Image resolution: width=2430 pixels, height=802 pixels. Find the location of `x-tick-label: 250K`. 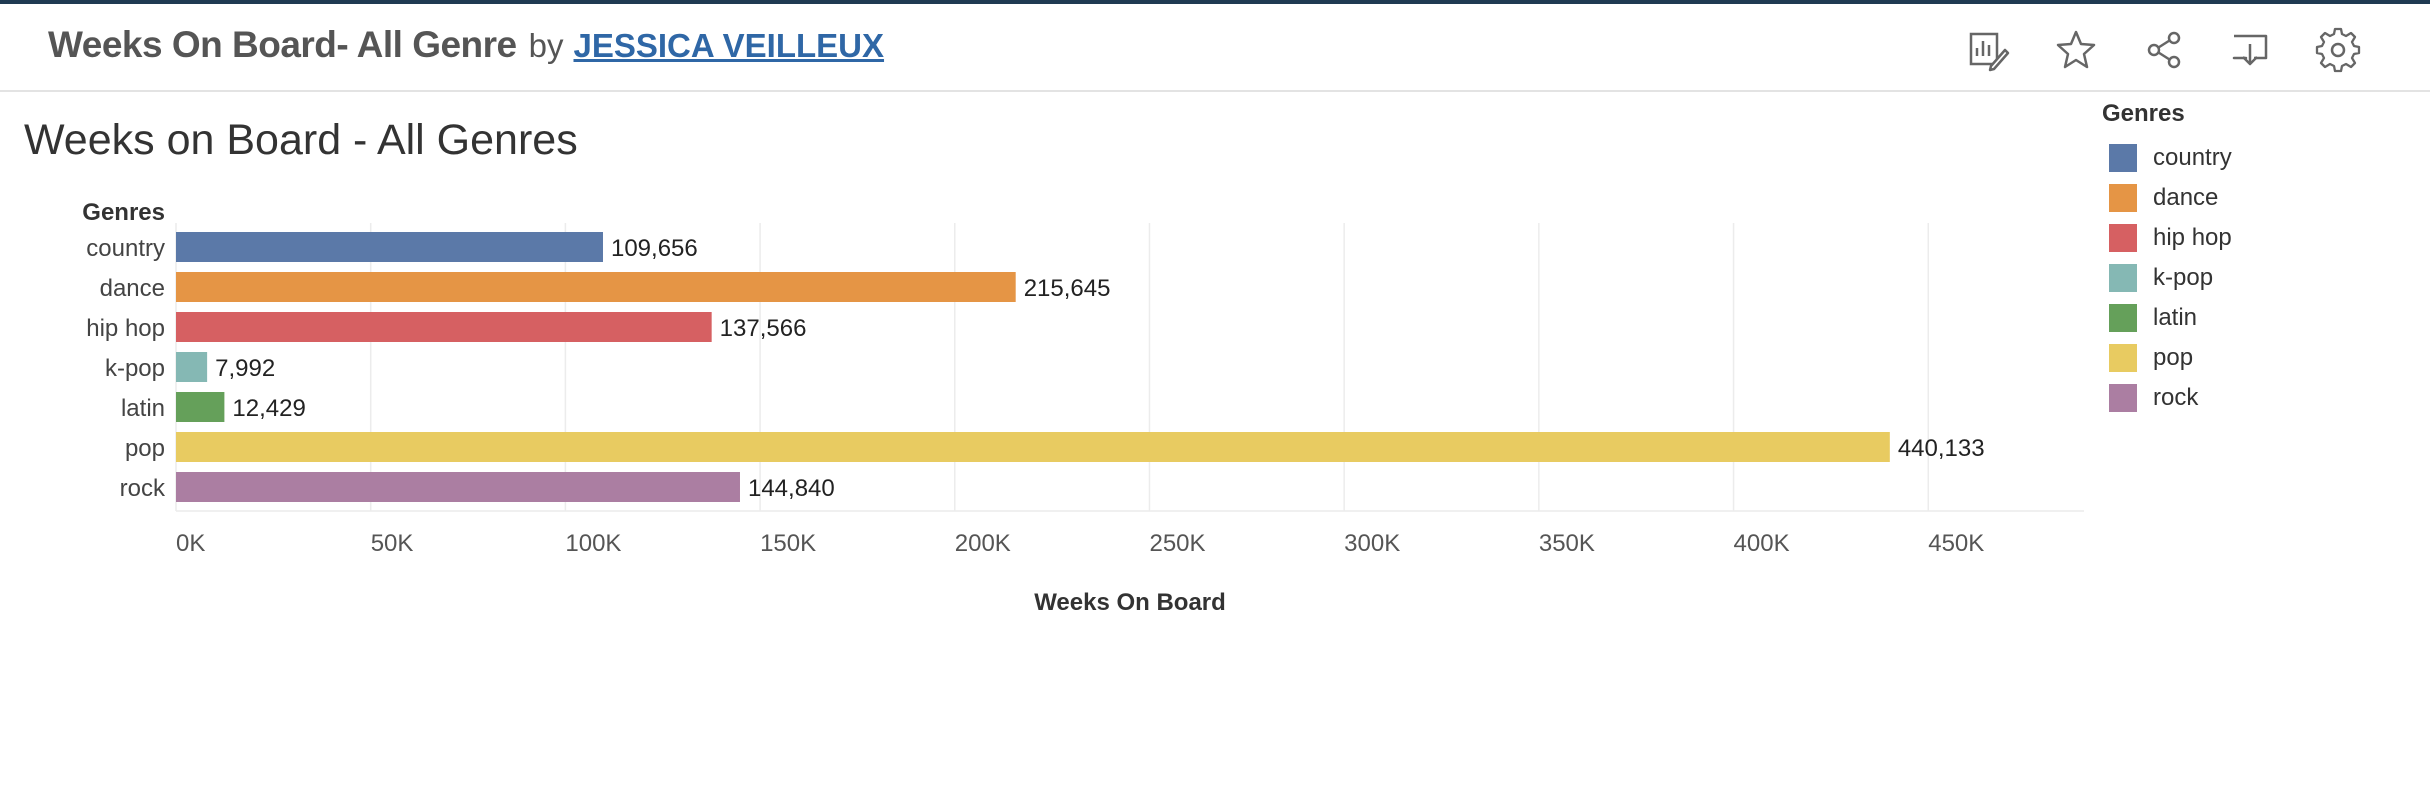

x-tick-label: 250K is located at coordinates (1177, 543).